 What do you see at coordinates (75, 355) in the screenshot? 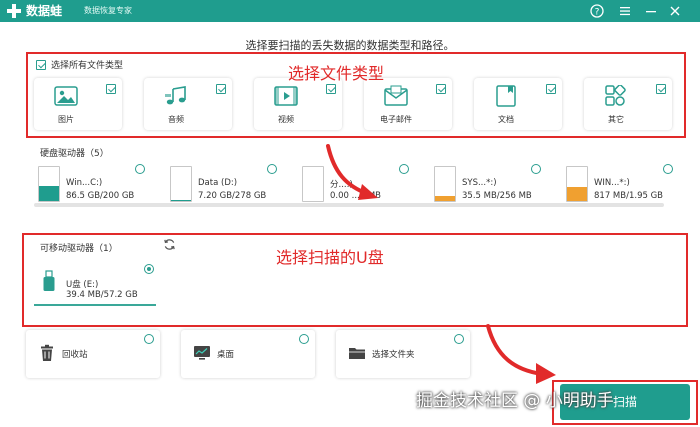
I see `location-label: 回收站` at bounding box center [75, 355].